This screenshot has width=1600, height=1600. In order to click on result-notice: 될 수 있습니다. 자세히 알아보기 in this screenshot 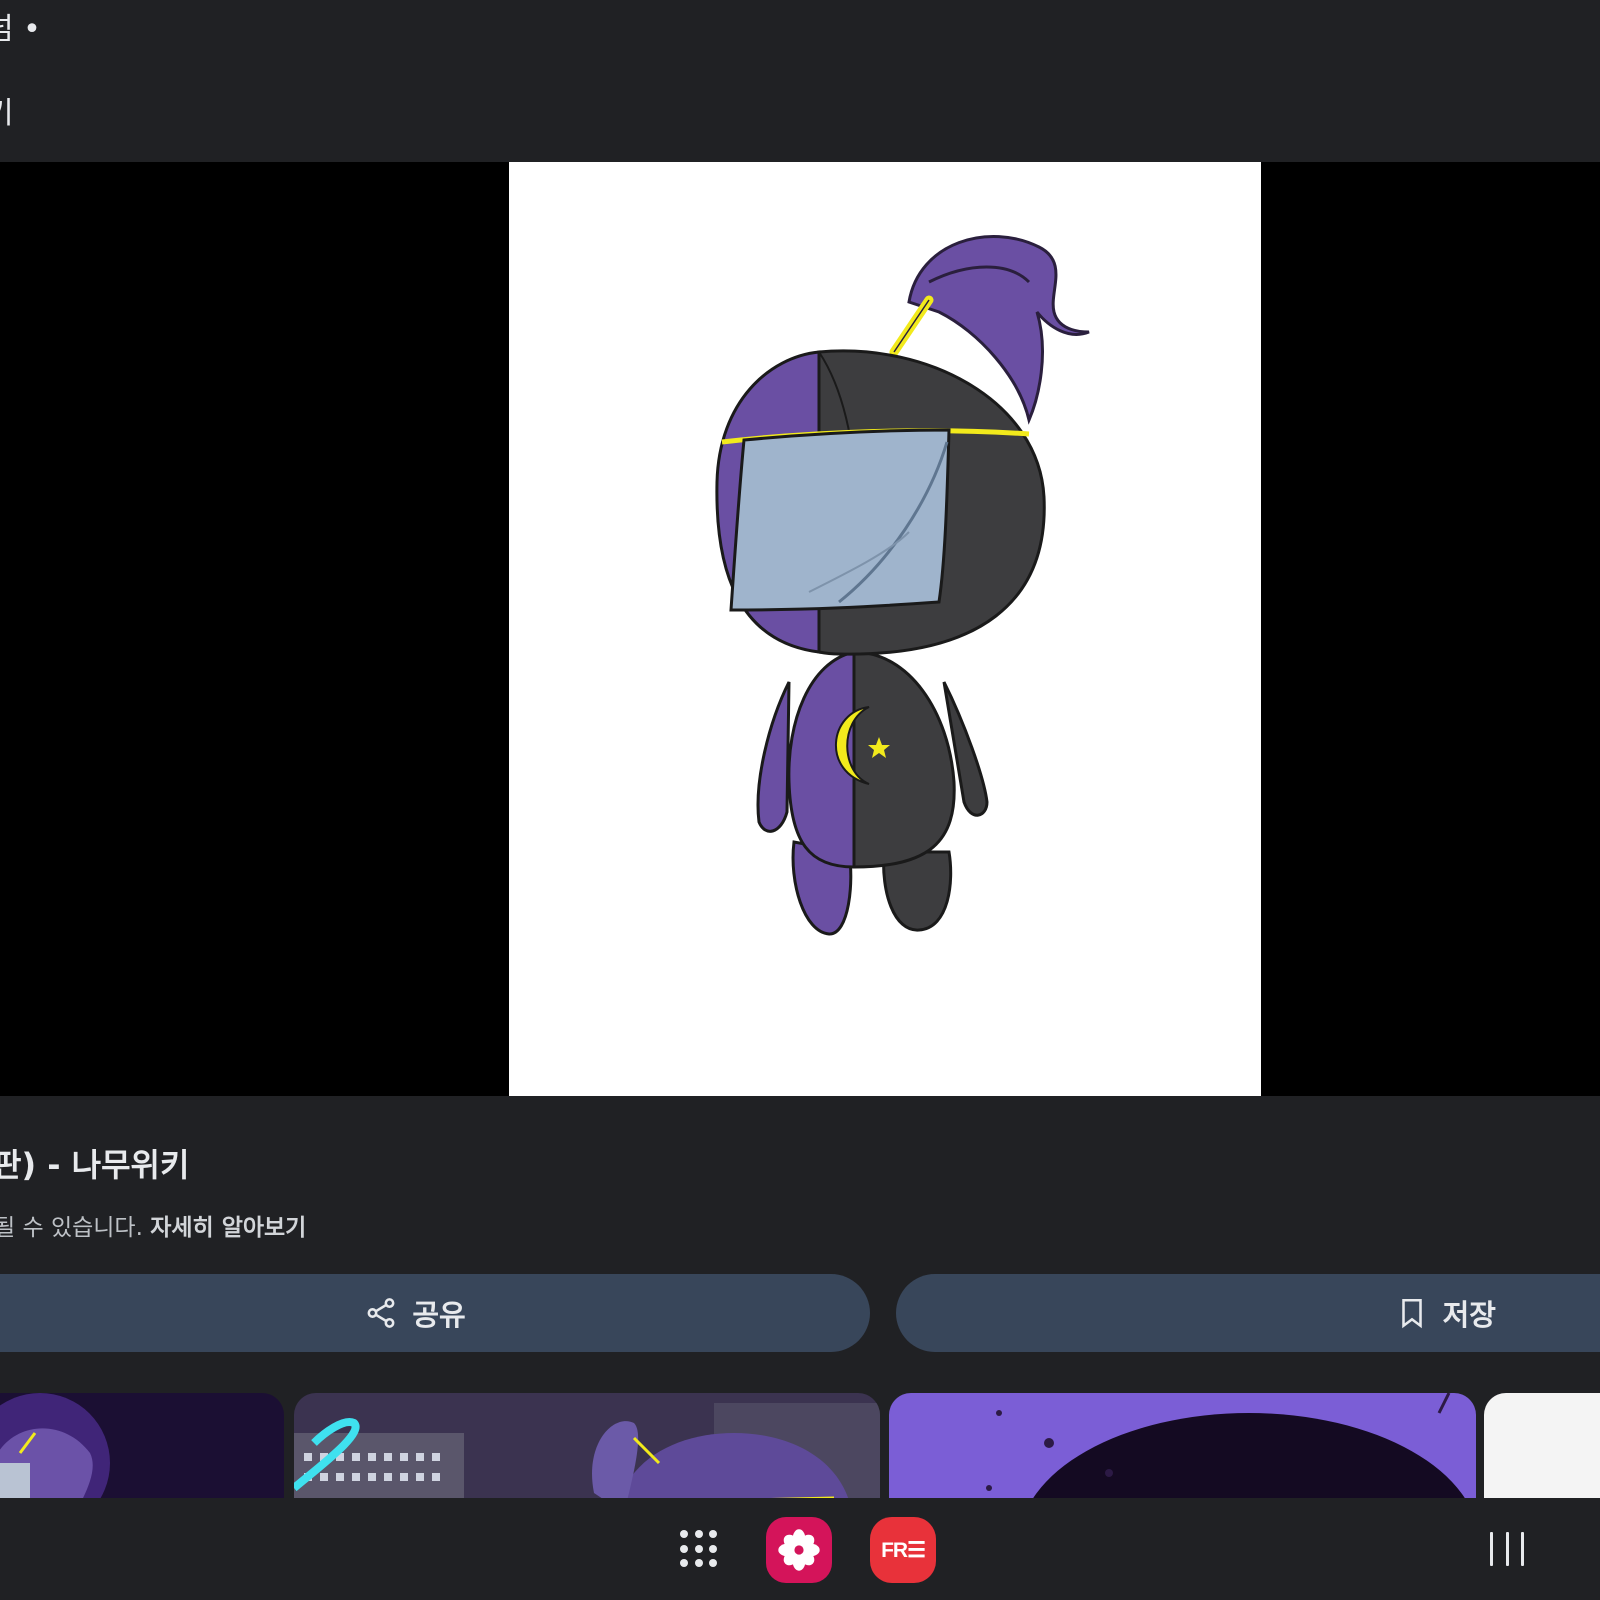, I will do `click(153, 1225)`.